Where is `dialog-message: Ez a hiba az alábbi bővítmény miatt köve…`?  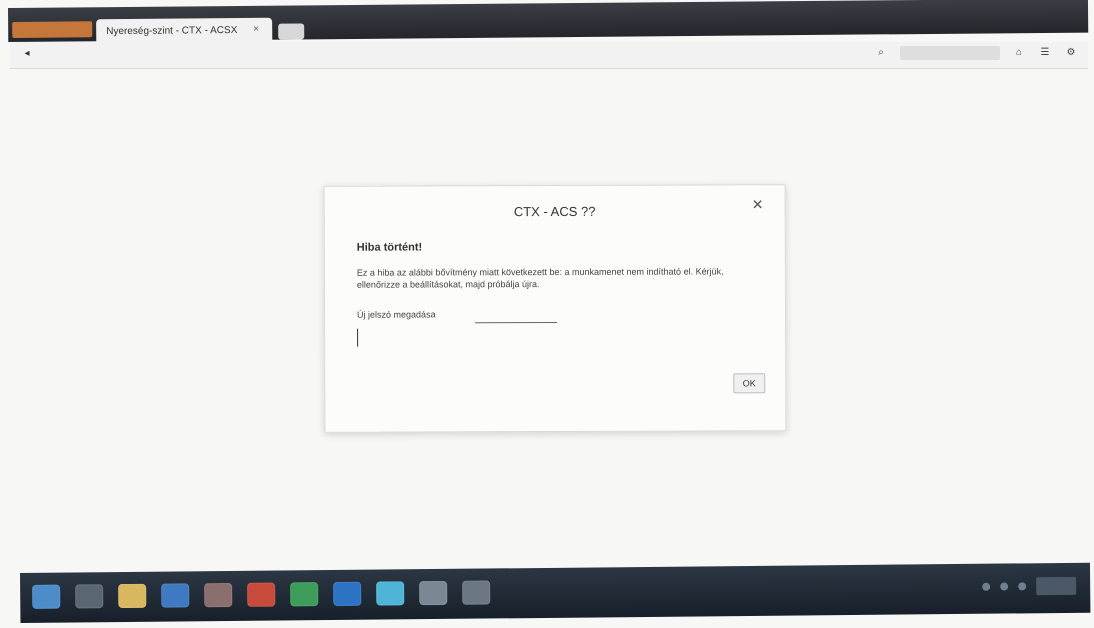 dialog-message: Ez a hiba az alábbi bővítmény miatt köve… is located at coordinates (540, 278).